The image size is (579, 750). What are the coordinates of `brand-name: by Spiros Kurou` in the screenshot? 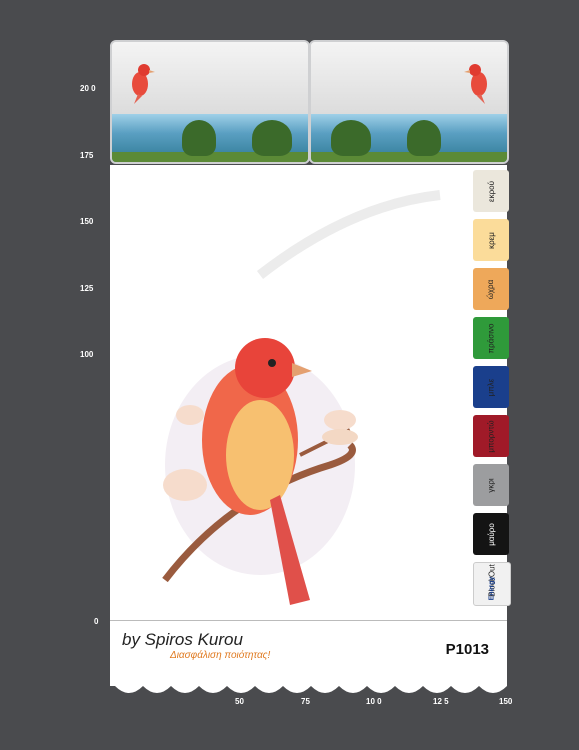 It's located at (182, 639).